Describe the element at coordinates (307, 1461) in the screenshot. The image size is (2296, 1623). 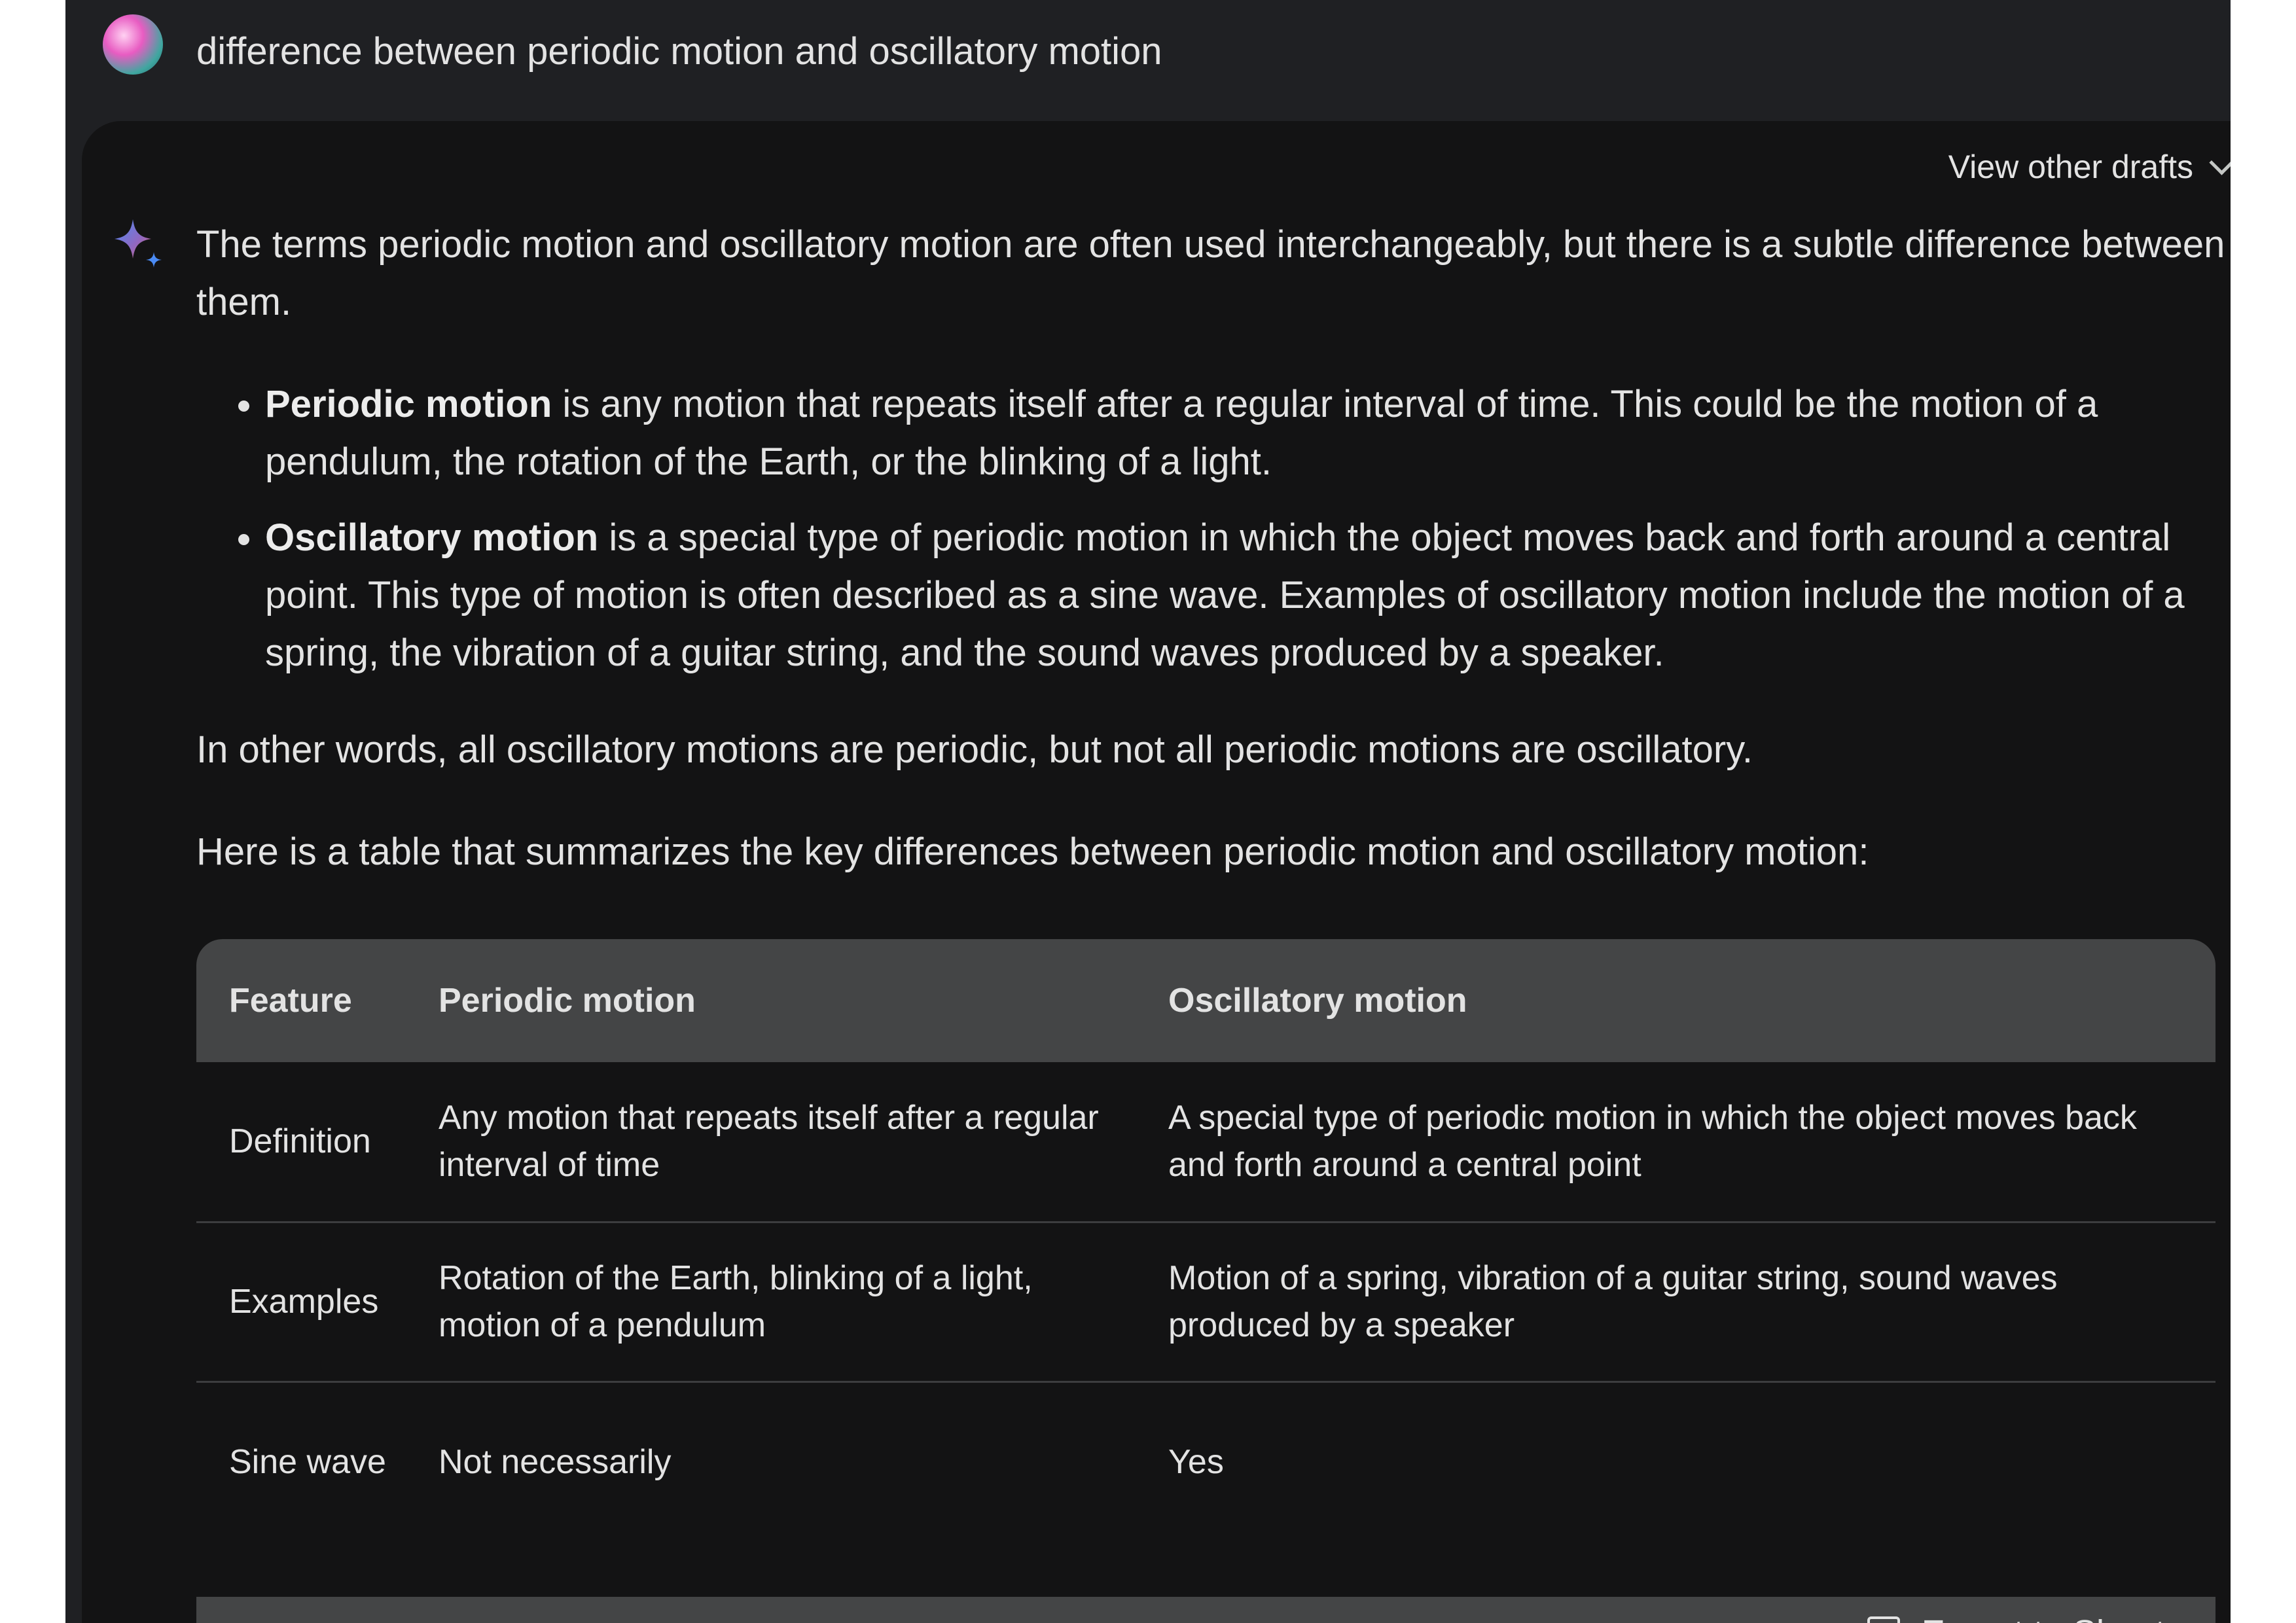
I see `table-cell: Sine wave` at that location.